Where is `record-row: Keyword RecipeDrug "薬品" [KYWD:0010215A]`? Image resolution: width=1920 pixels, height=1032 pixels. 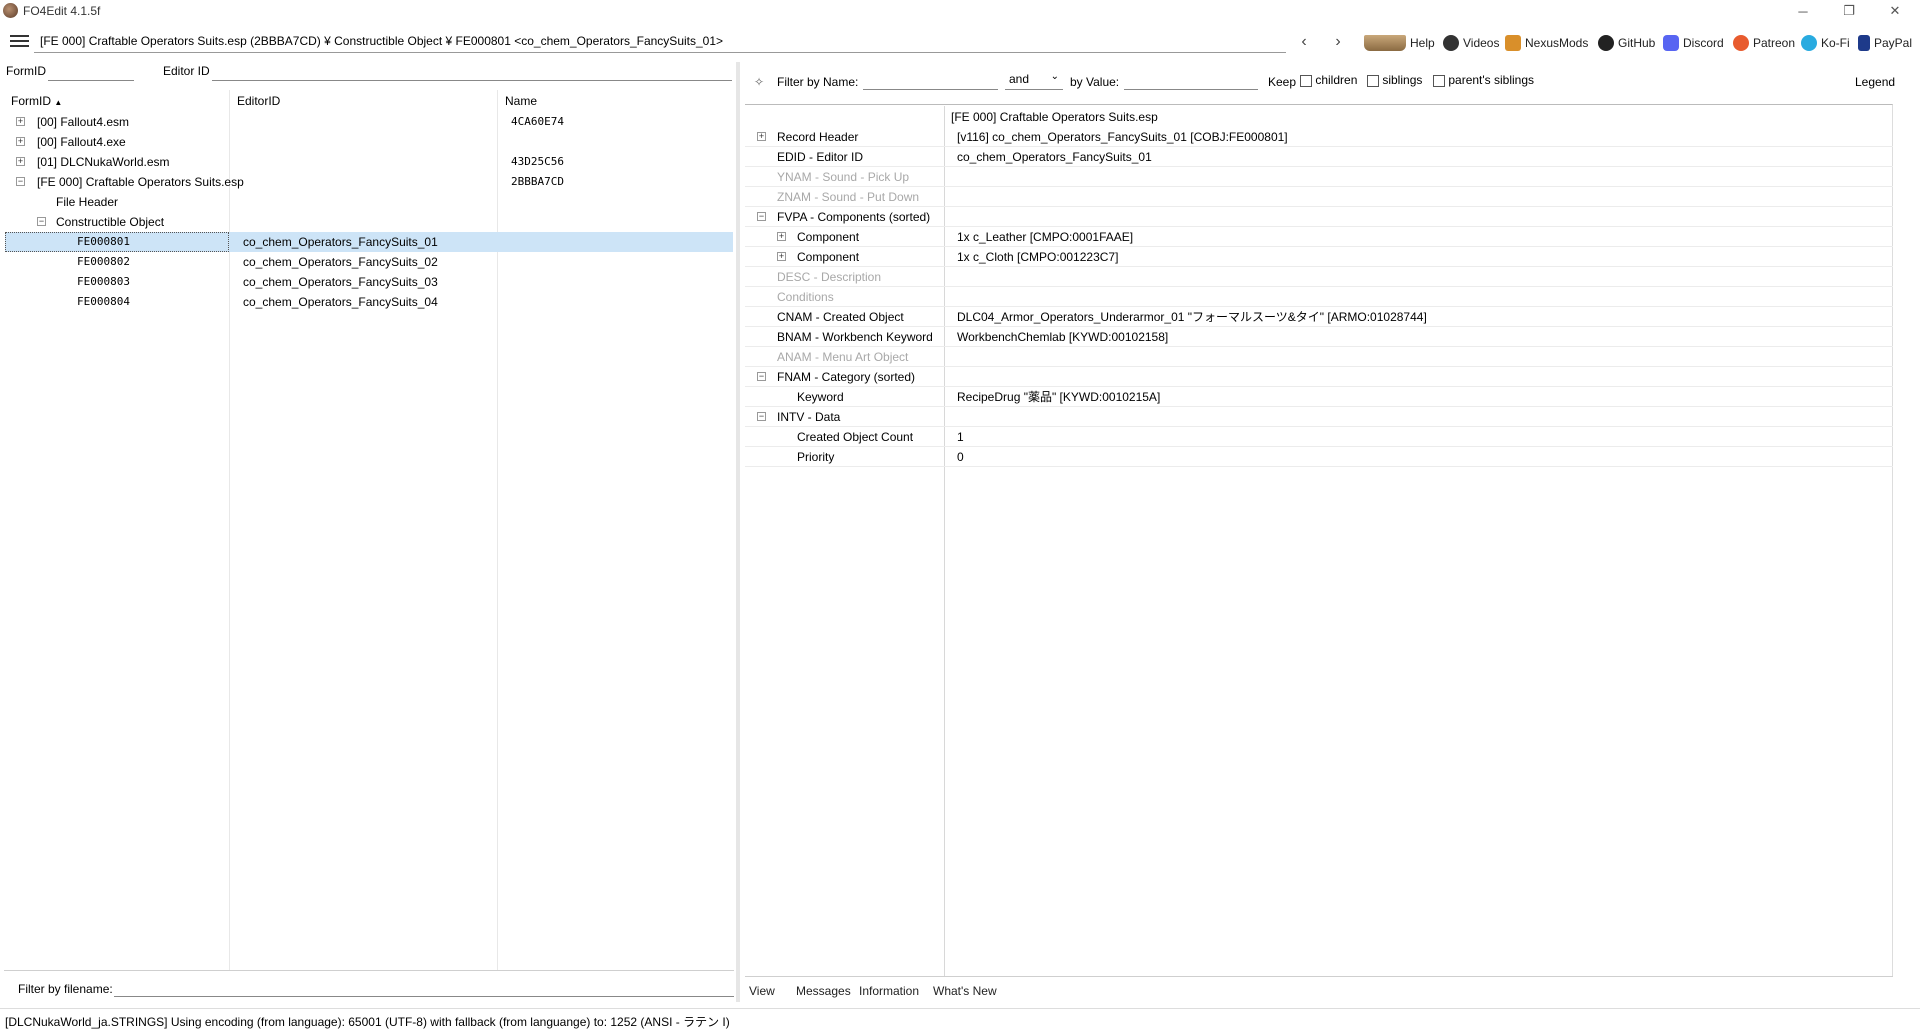 record-row: Keyword RecipeDrug "薬品" [KYWD:0010215A] is located at coordinates (1319, 397).